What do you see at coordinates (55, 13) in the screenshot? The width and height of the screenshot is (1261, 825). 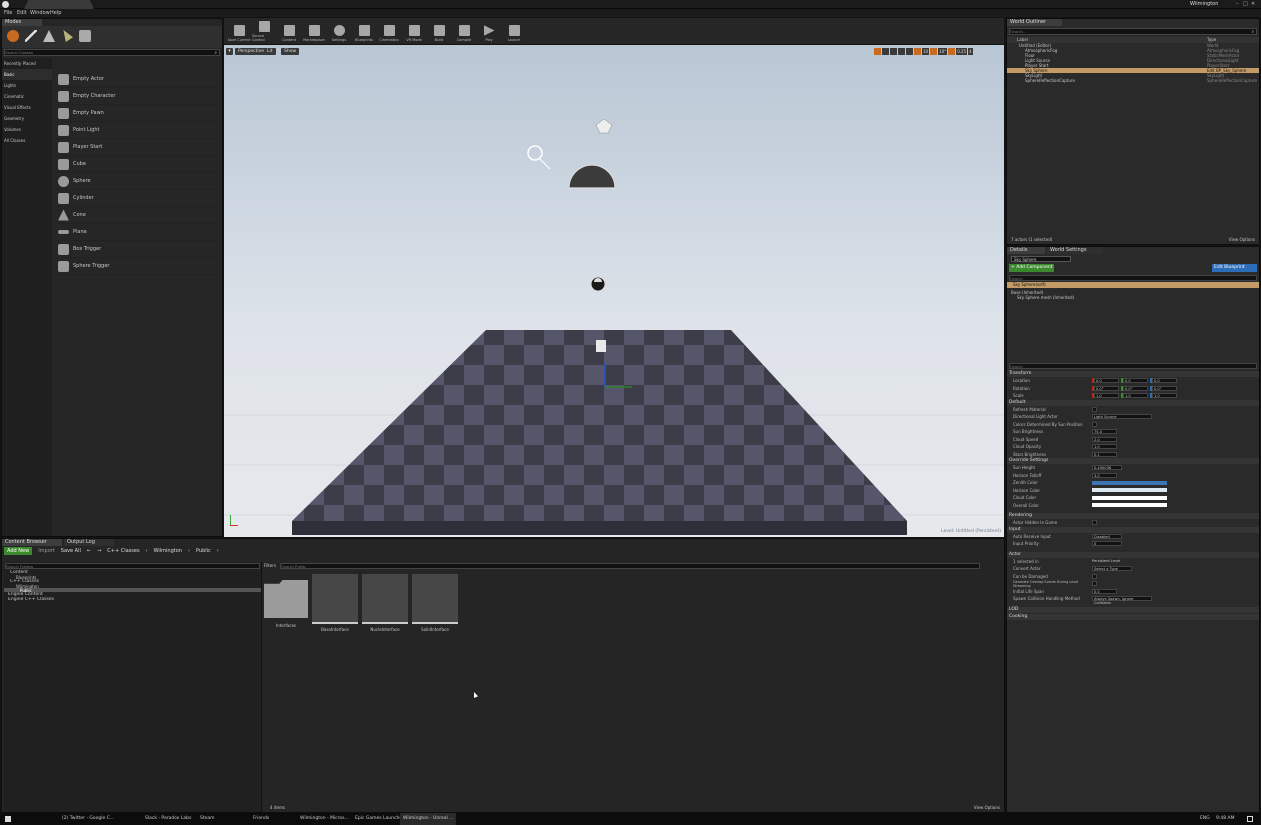 I see `menu-help: Help` at bounding box center [55, 13].